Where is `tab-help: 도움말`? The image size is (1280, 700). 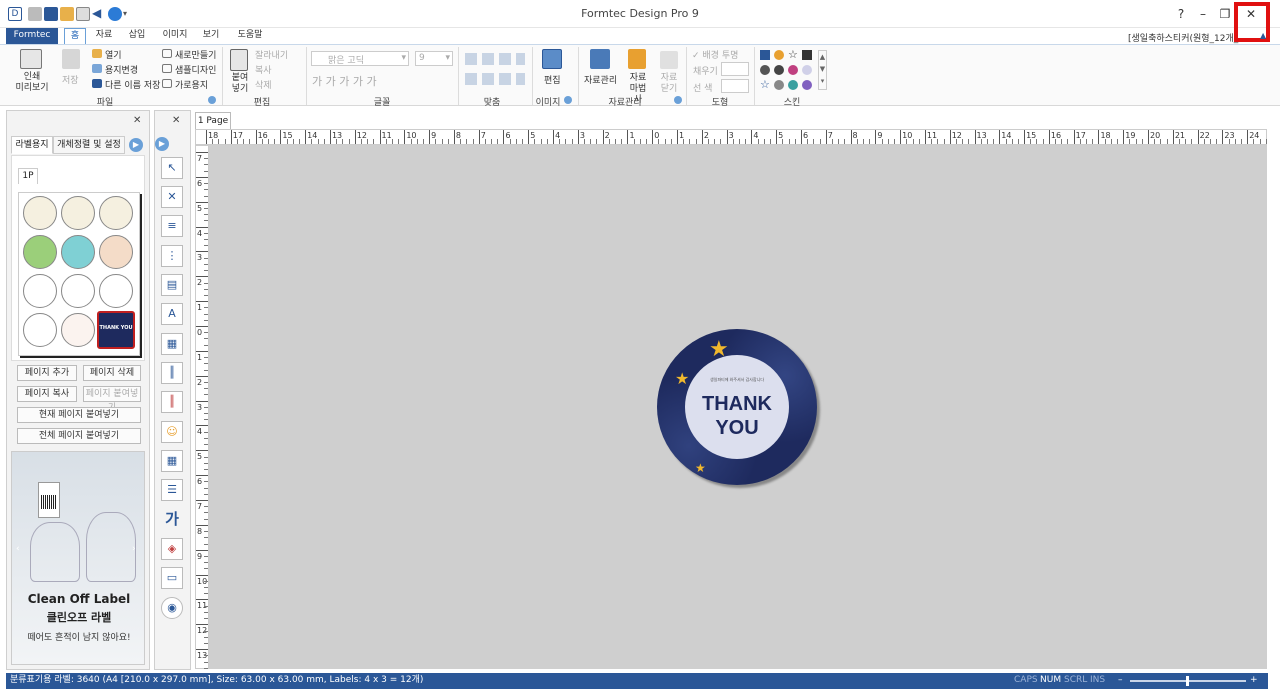 tab-help: 도움말 is located at coordinates (250, 36).